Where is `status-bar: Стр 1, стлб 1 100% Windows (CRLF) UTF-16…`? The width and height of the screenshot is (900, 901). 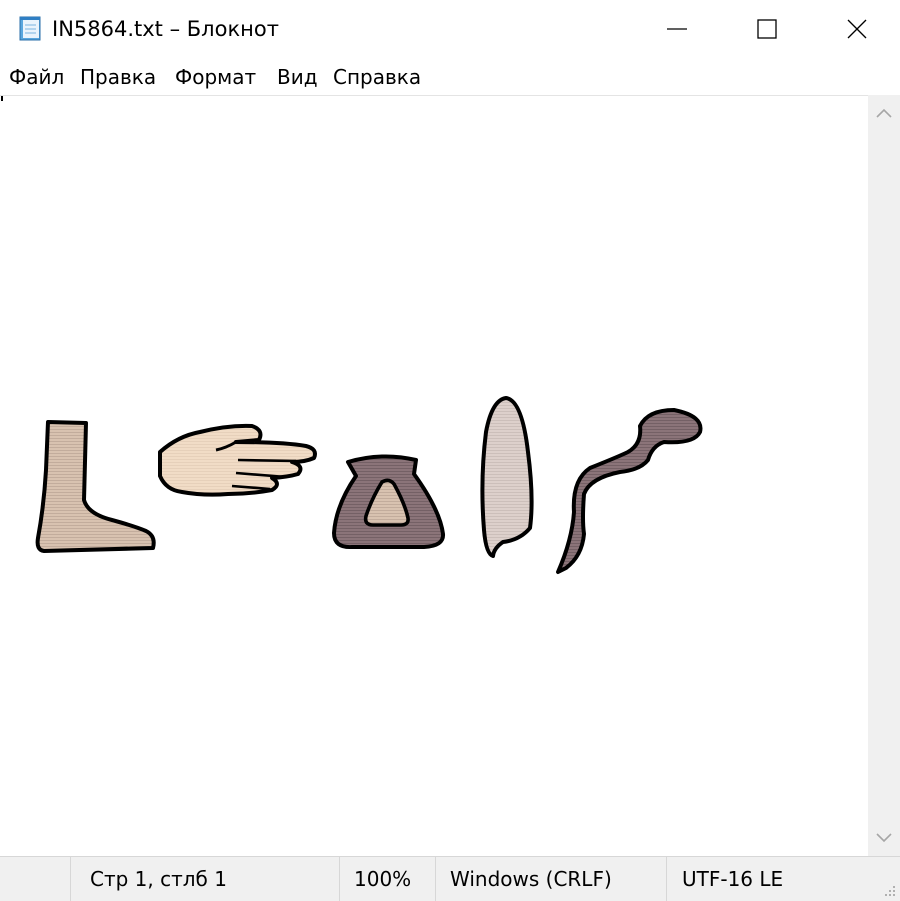
status-bar: Стр 1, стлб 1 100% Windows (CRLF) UTF-16… is located at coordinates (450, 878).